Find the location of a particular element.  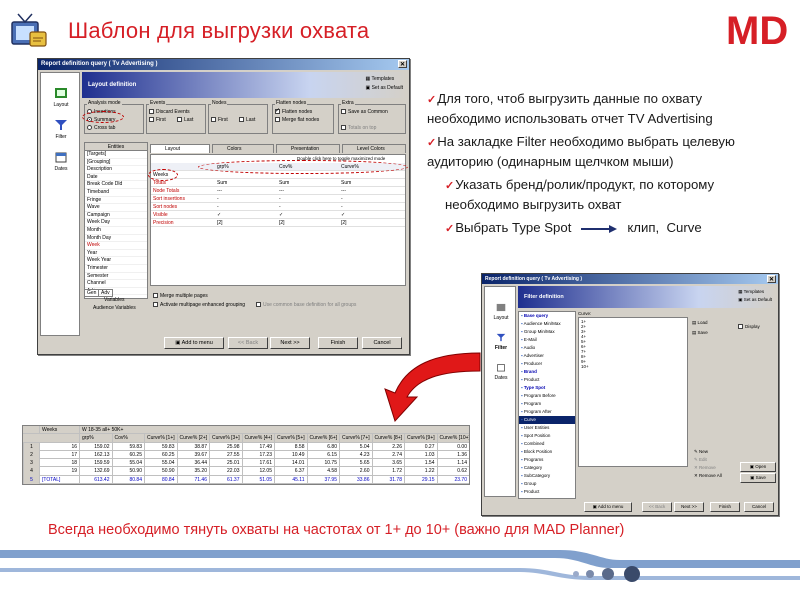

tab-level-colors: Level Colors is located at coordinates (374, 148).